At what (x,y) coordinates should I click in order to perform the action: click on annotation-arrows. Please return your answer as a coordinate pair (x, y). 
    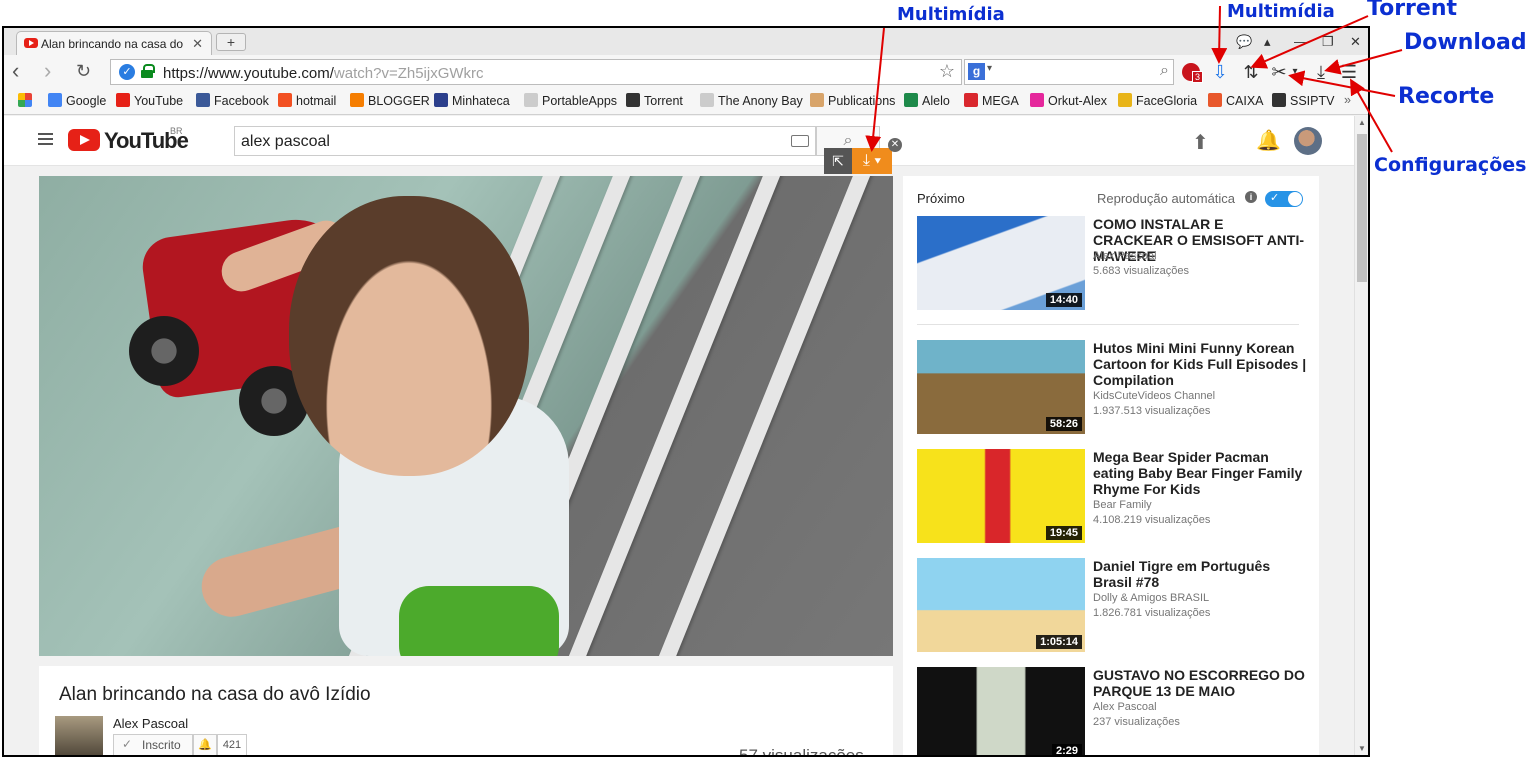
    Looking at the image, I should click on (1134, 79).